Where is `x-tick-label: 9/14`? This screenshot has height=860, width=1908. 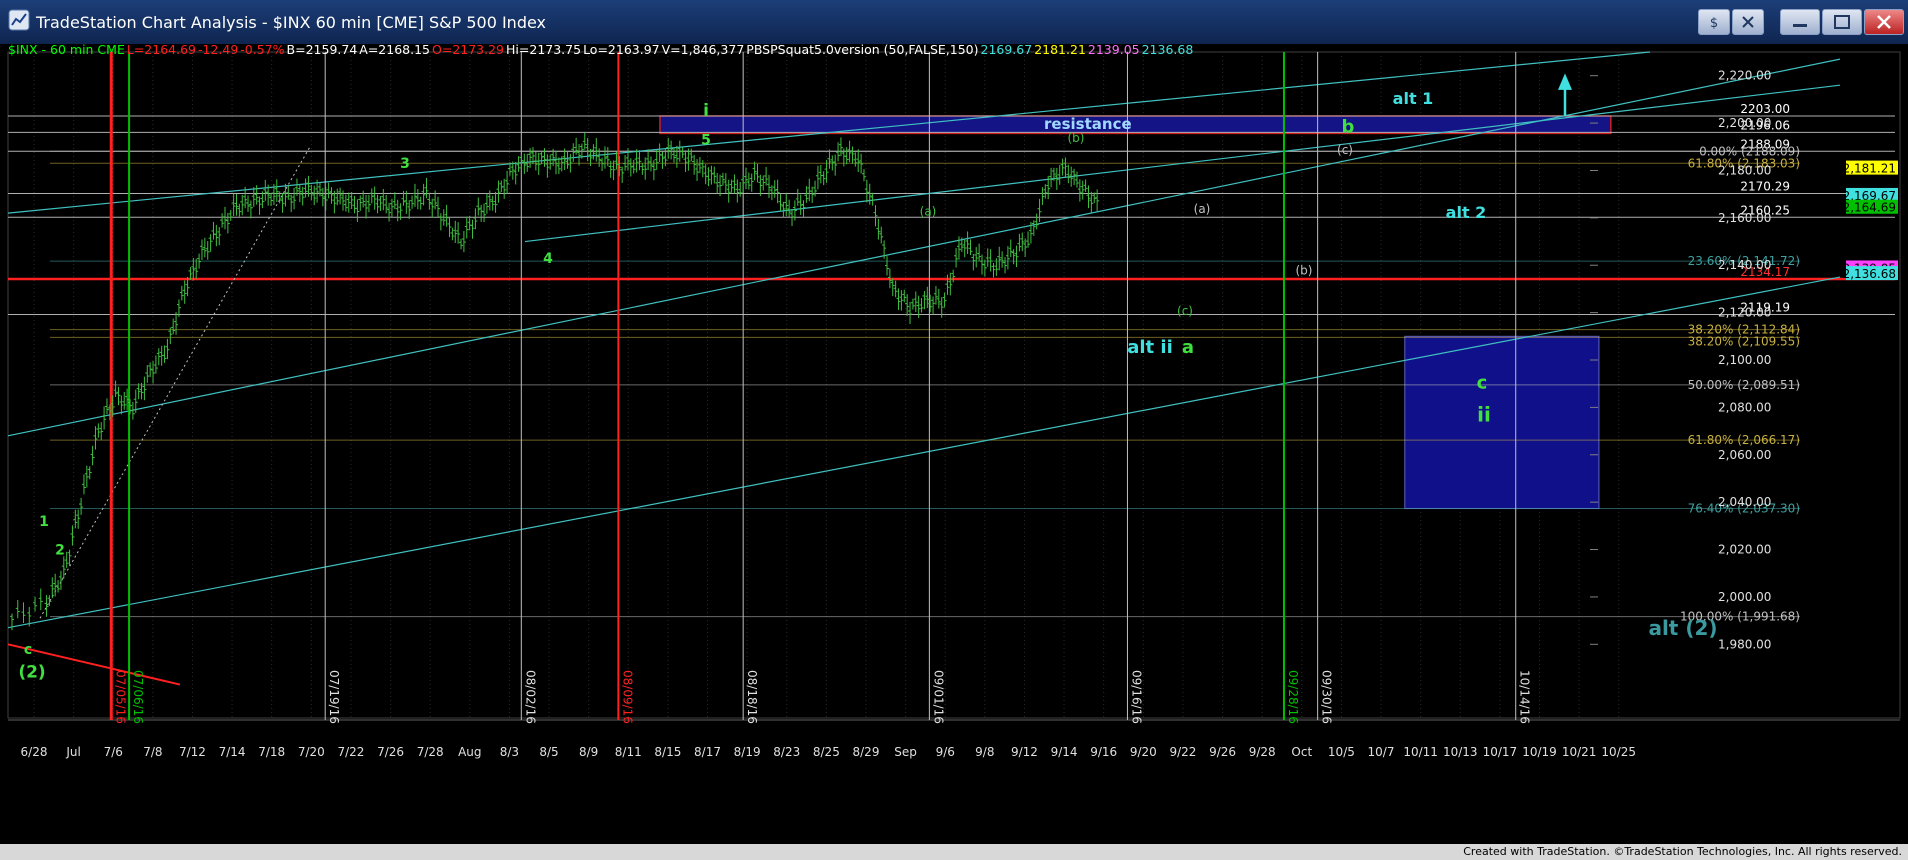 x-tick-label: 9/14 is located at coordinates (1064, 752).